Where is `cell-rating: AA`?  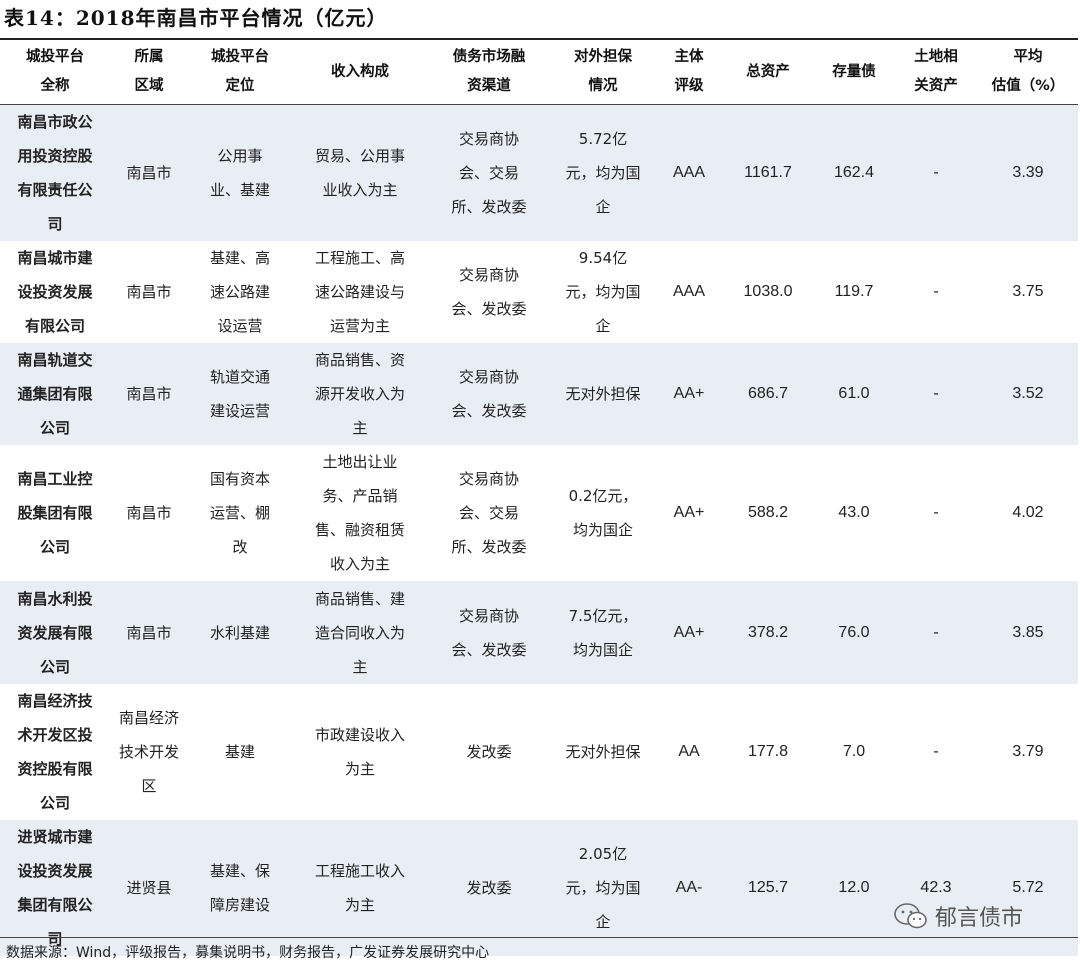
cell-rating: AA is located at coordinates (689, 752).